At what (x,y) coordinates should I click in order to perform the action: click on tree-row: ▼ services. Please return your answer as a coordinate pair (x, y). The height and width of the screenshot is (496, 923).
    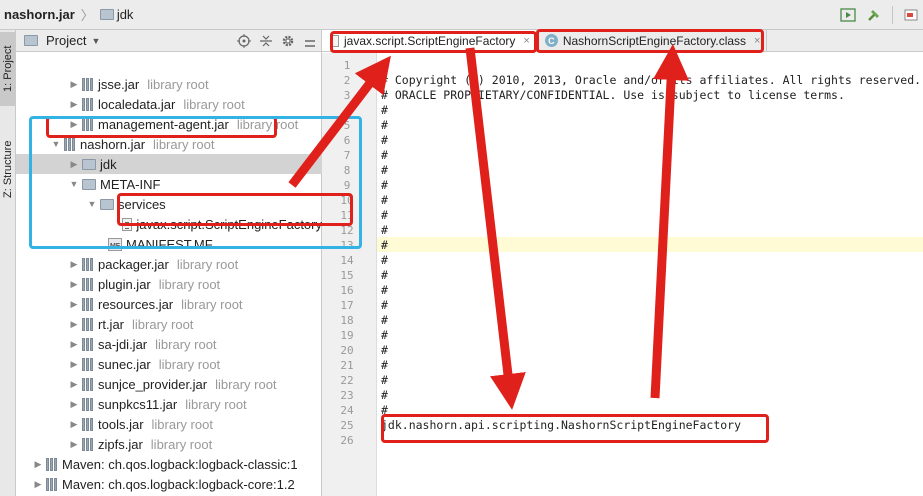
    Looking at the image, I should click on (169, 204).